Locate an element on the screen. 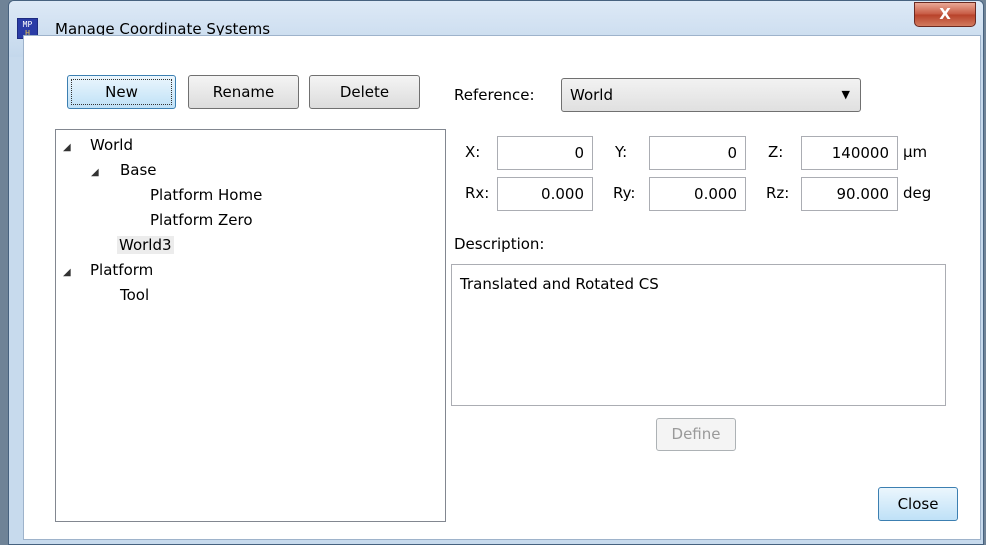 Image resolution: width=986 pixels, height=545 pixels. description-label: Description: is located at coordinates (499, 244).